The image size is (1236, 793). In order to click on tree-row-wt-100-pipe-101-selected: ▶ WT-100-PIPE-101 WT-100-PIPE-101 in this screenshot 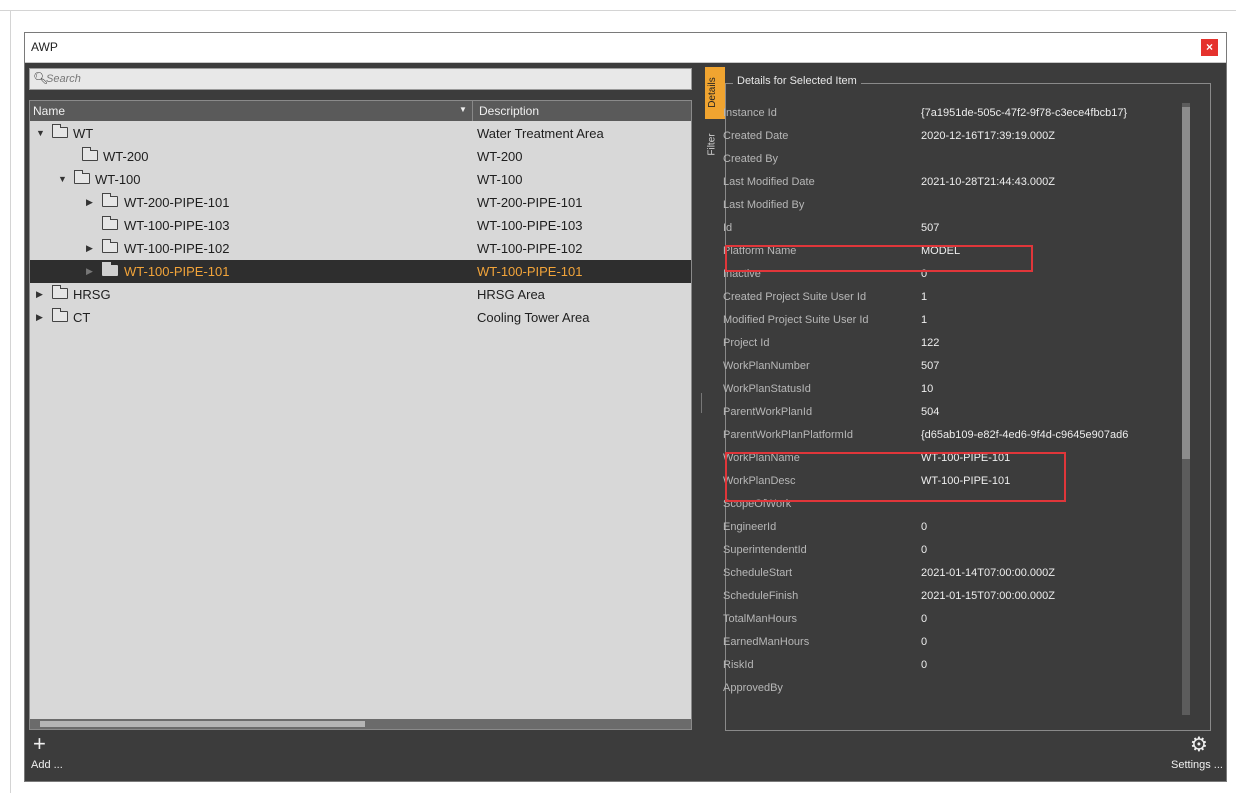, I will do `click(360, 271)`.